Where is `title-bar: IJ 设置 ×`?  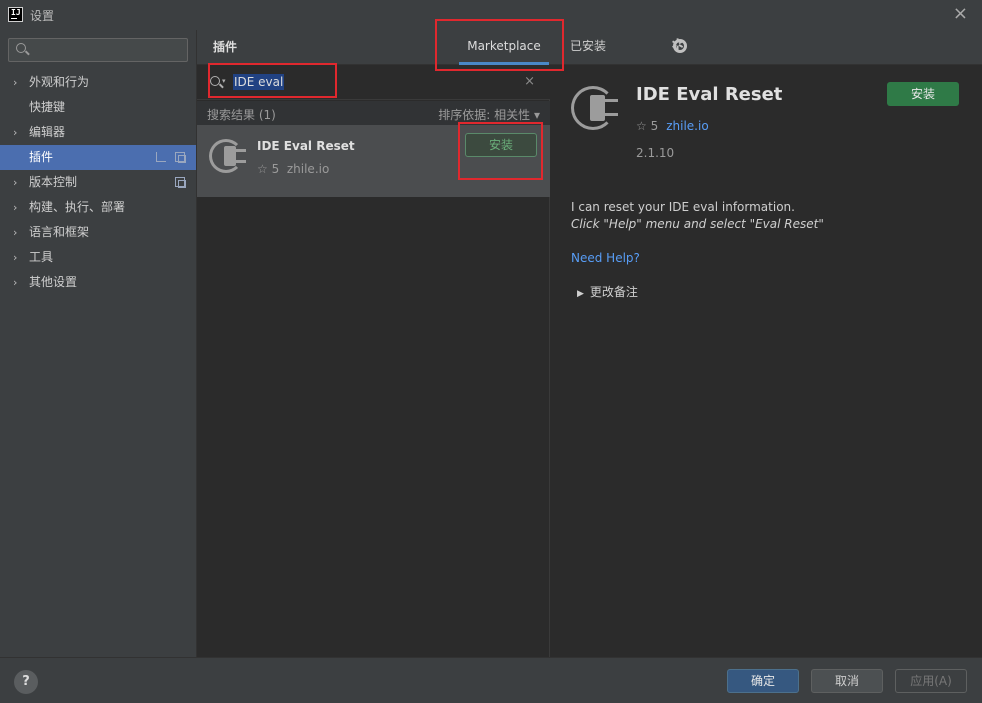 title-bar: IJ 设置 × is located at coordinates (491, 15).